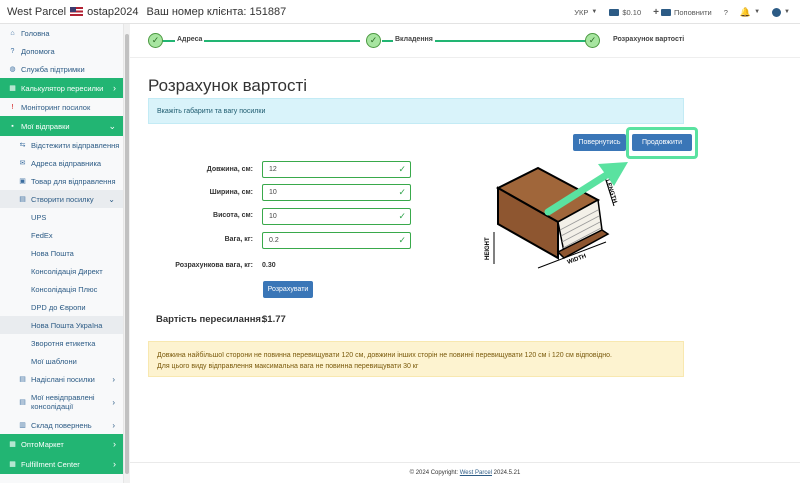 This screenshot has width=800, height=483. I want to click on height-text: HEIGHT, so click(488, 248).